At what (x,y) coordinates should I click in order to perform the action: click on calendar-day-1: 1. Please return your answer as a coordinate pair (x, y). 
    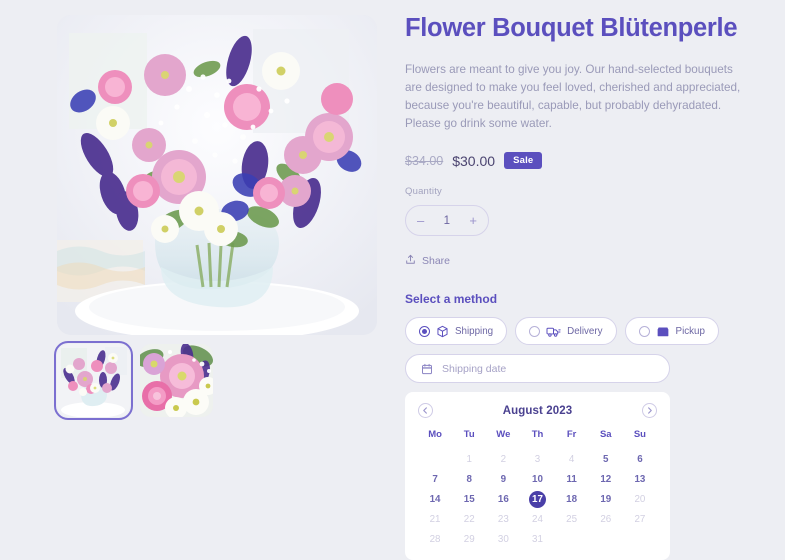
    Looking at the image, I should click on (469, 459).